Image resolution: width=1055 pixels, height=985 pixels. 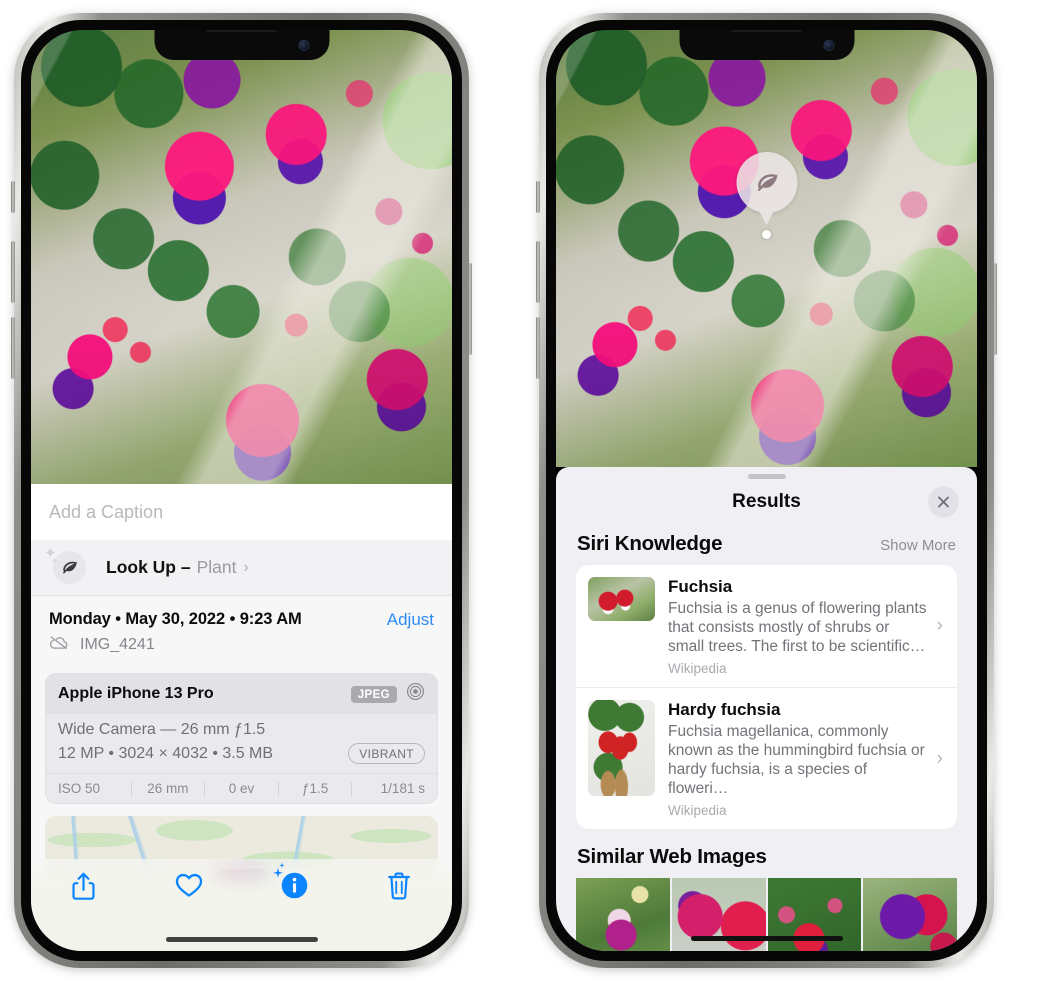 I want to click on camera-aperture-icon, so click(x=415, y=694).